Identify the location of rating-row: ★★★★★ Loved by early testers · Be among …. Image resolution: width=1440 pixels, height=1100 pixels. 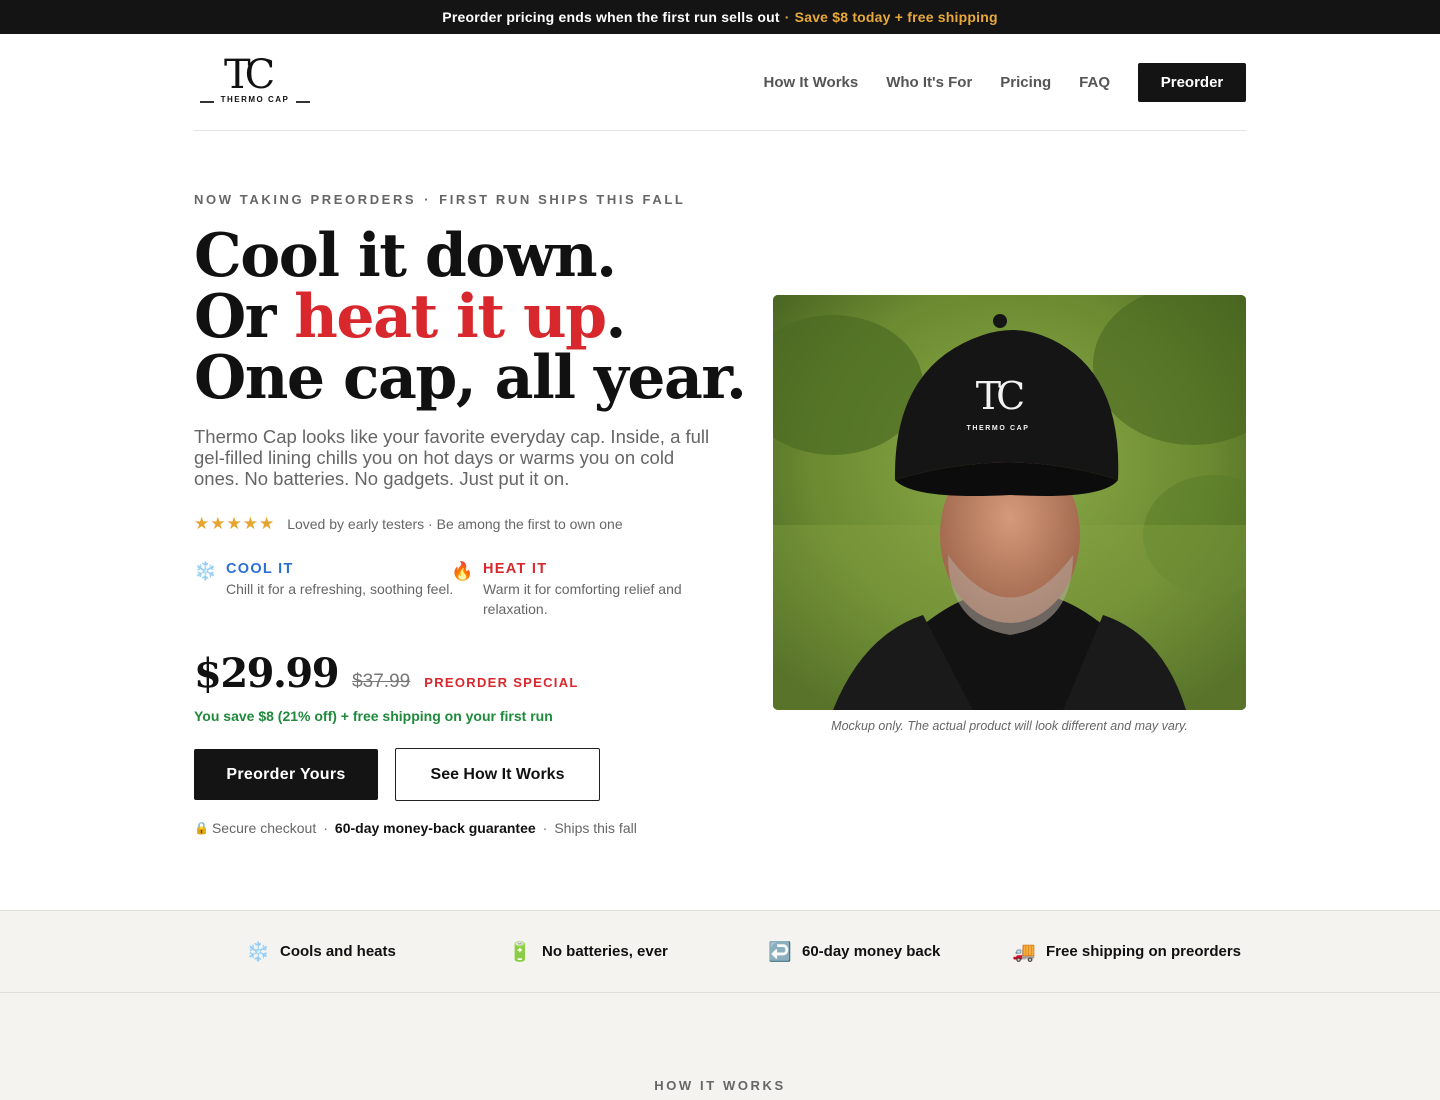
(408, 524).